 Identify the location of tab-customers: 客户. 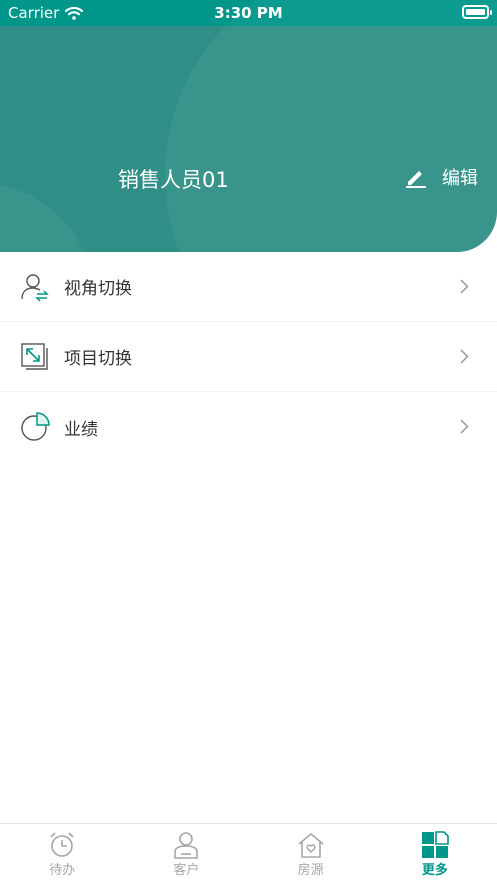
(186, 853).